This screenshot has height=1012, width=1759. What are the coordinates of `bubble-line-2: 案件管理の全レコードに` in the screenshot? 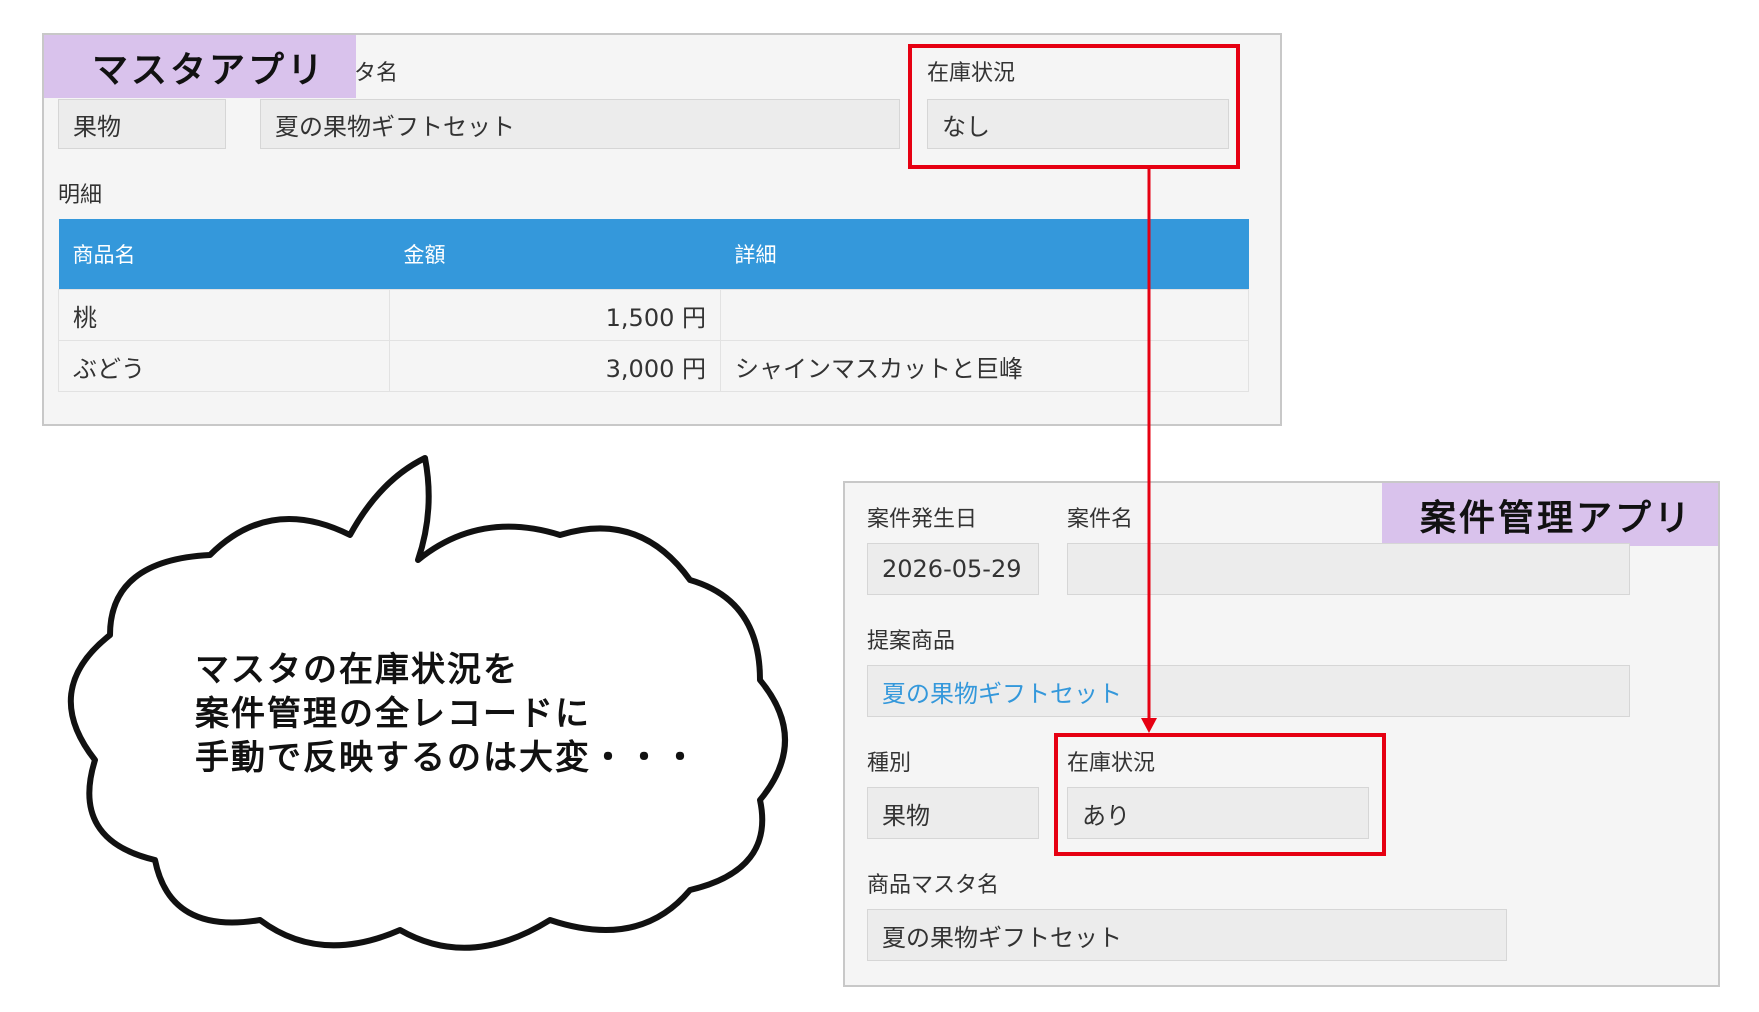 It's located at (393, 714).